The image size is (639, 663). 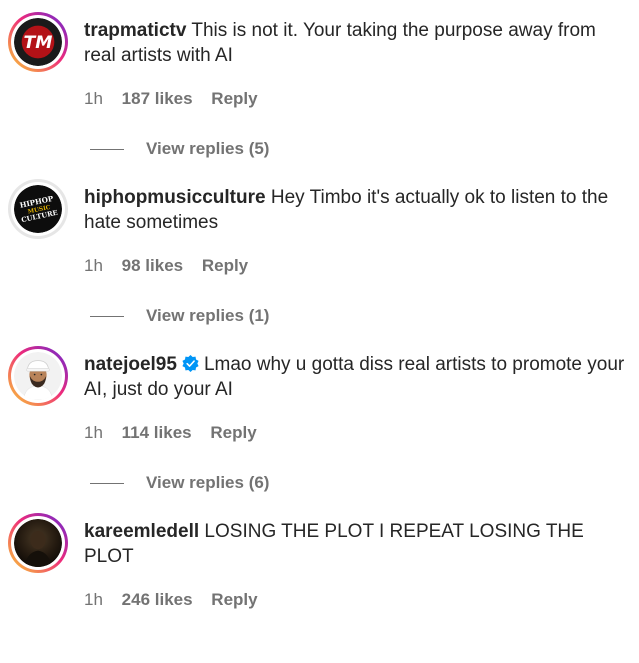 I want to click on comment-meta: 1h 246 likes Reply, so click(x=178, y=600).